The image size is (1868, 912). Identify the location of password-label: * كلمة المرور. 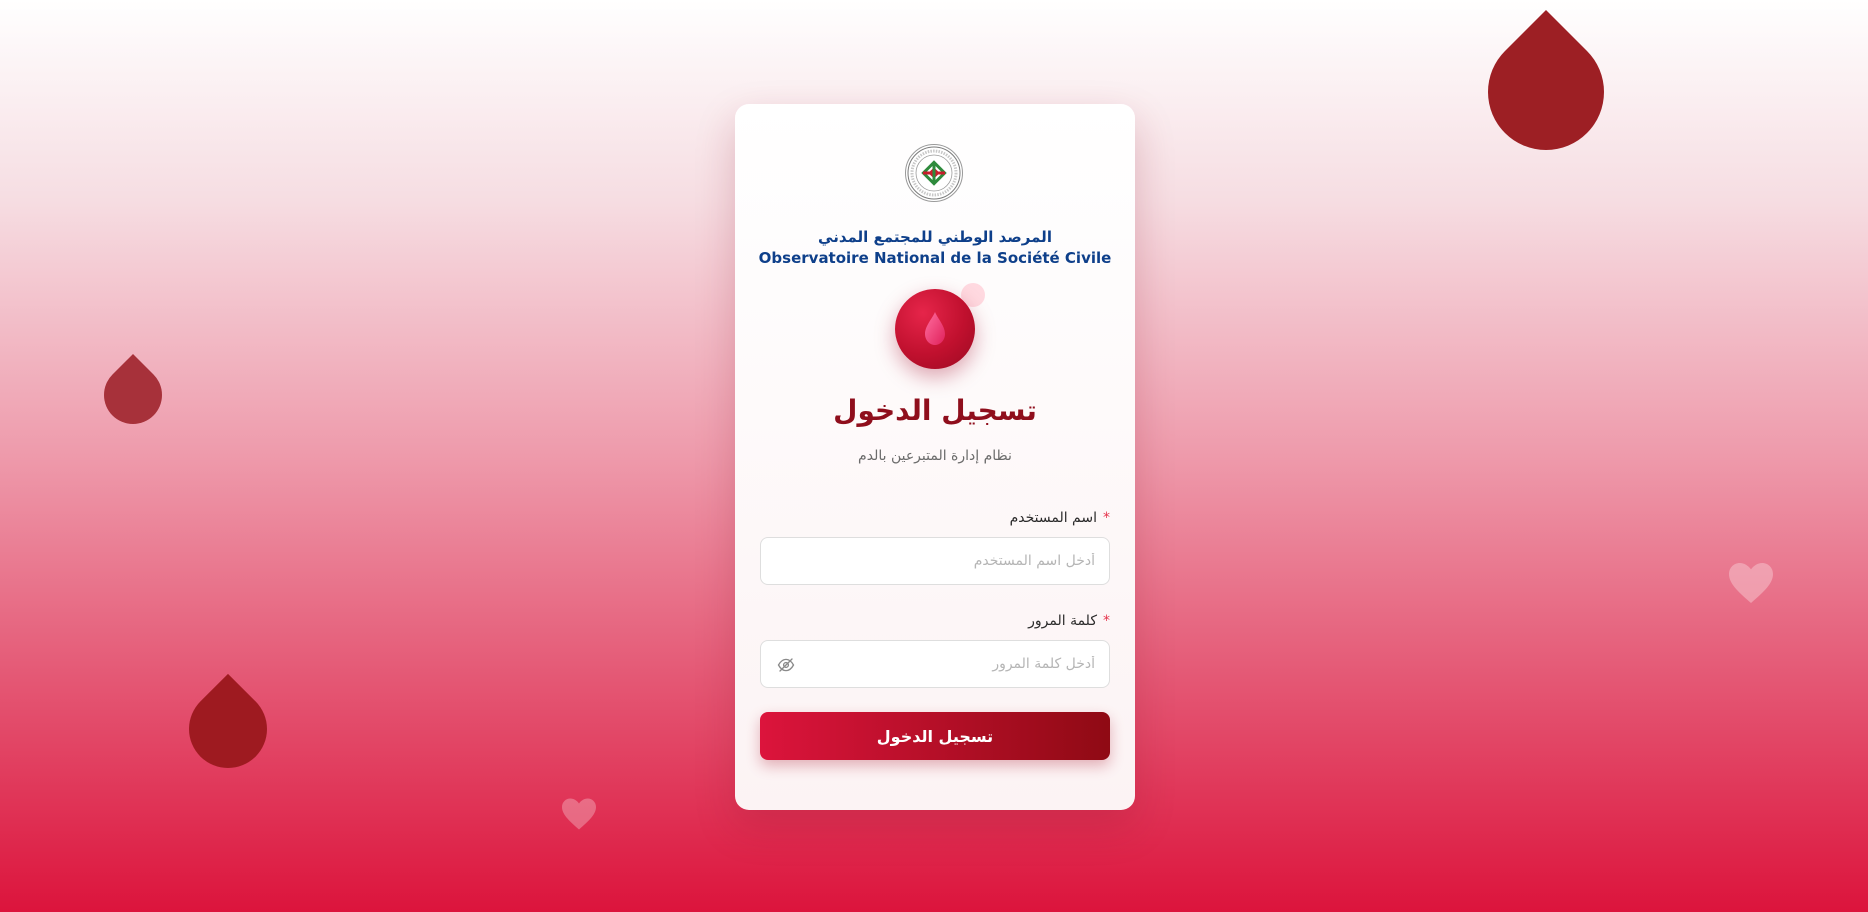
(1069, 621).